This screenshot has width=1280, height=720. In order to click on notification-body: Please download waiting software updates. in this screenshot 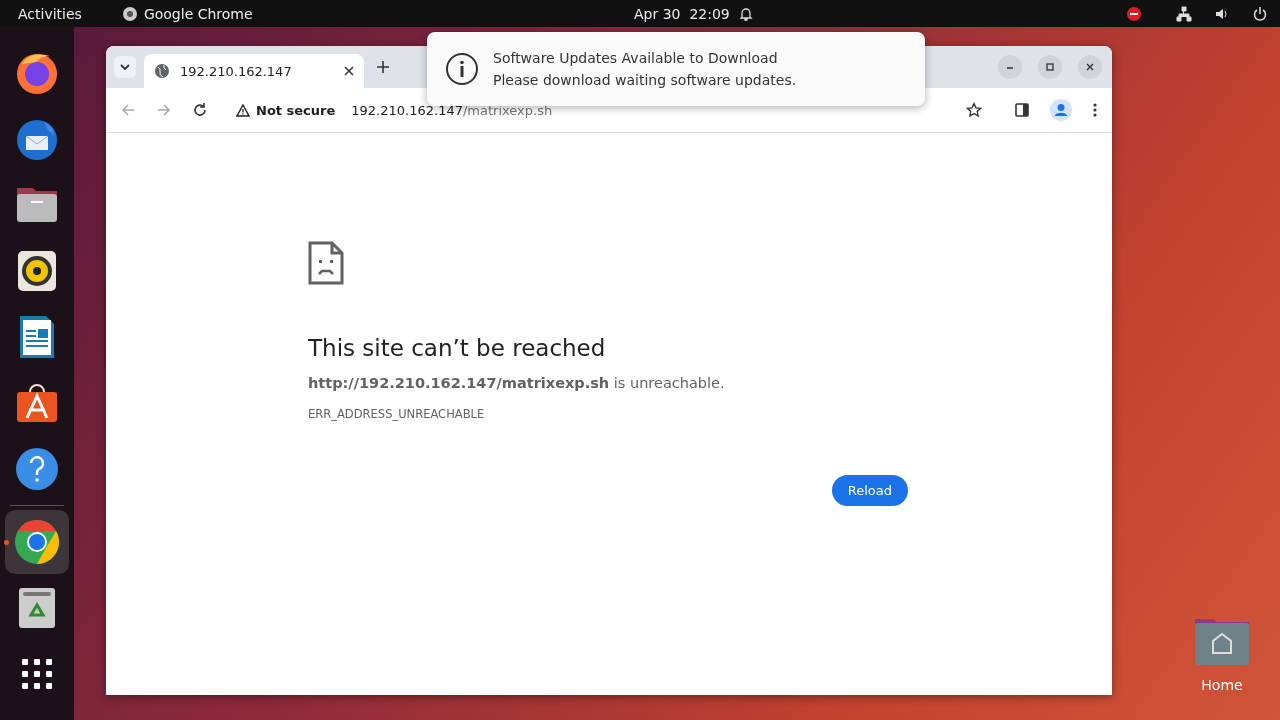, I will do `click(645, 80)`.